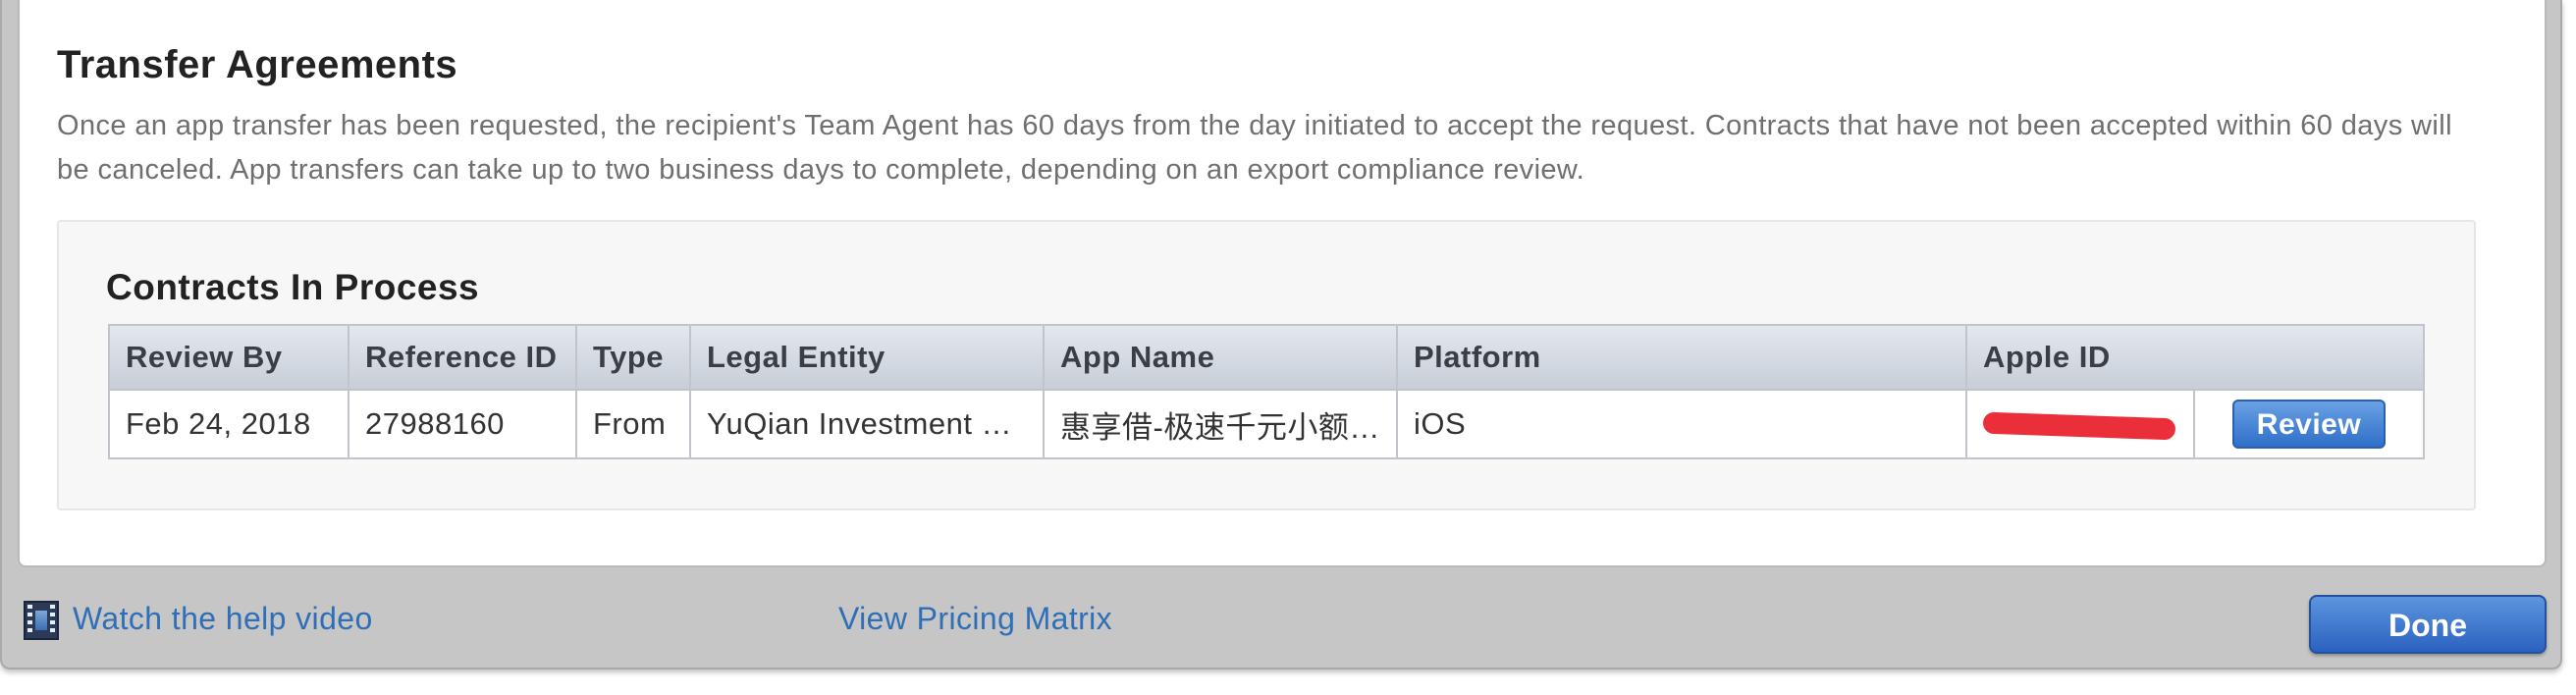 The height and width of the screenshot is (695, 2576). Describe the element at coordinates (1220, 357) in the screenshot. I see `column-header-app-name: App Name` at that location.